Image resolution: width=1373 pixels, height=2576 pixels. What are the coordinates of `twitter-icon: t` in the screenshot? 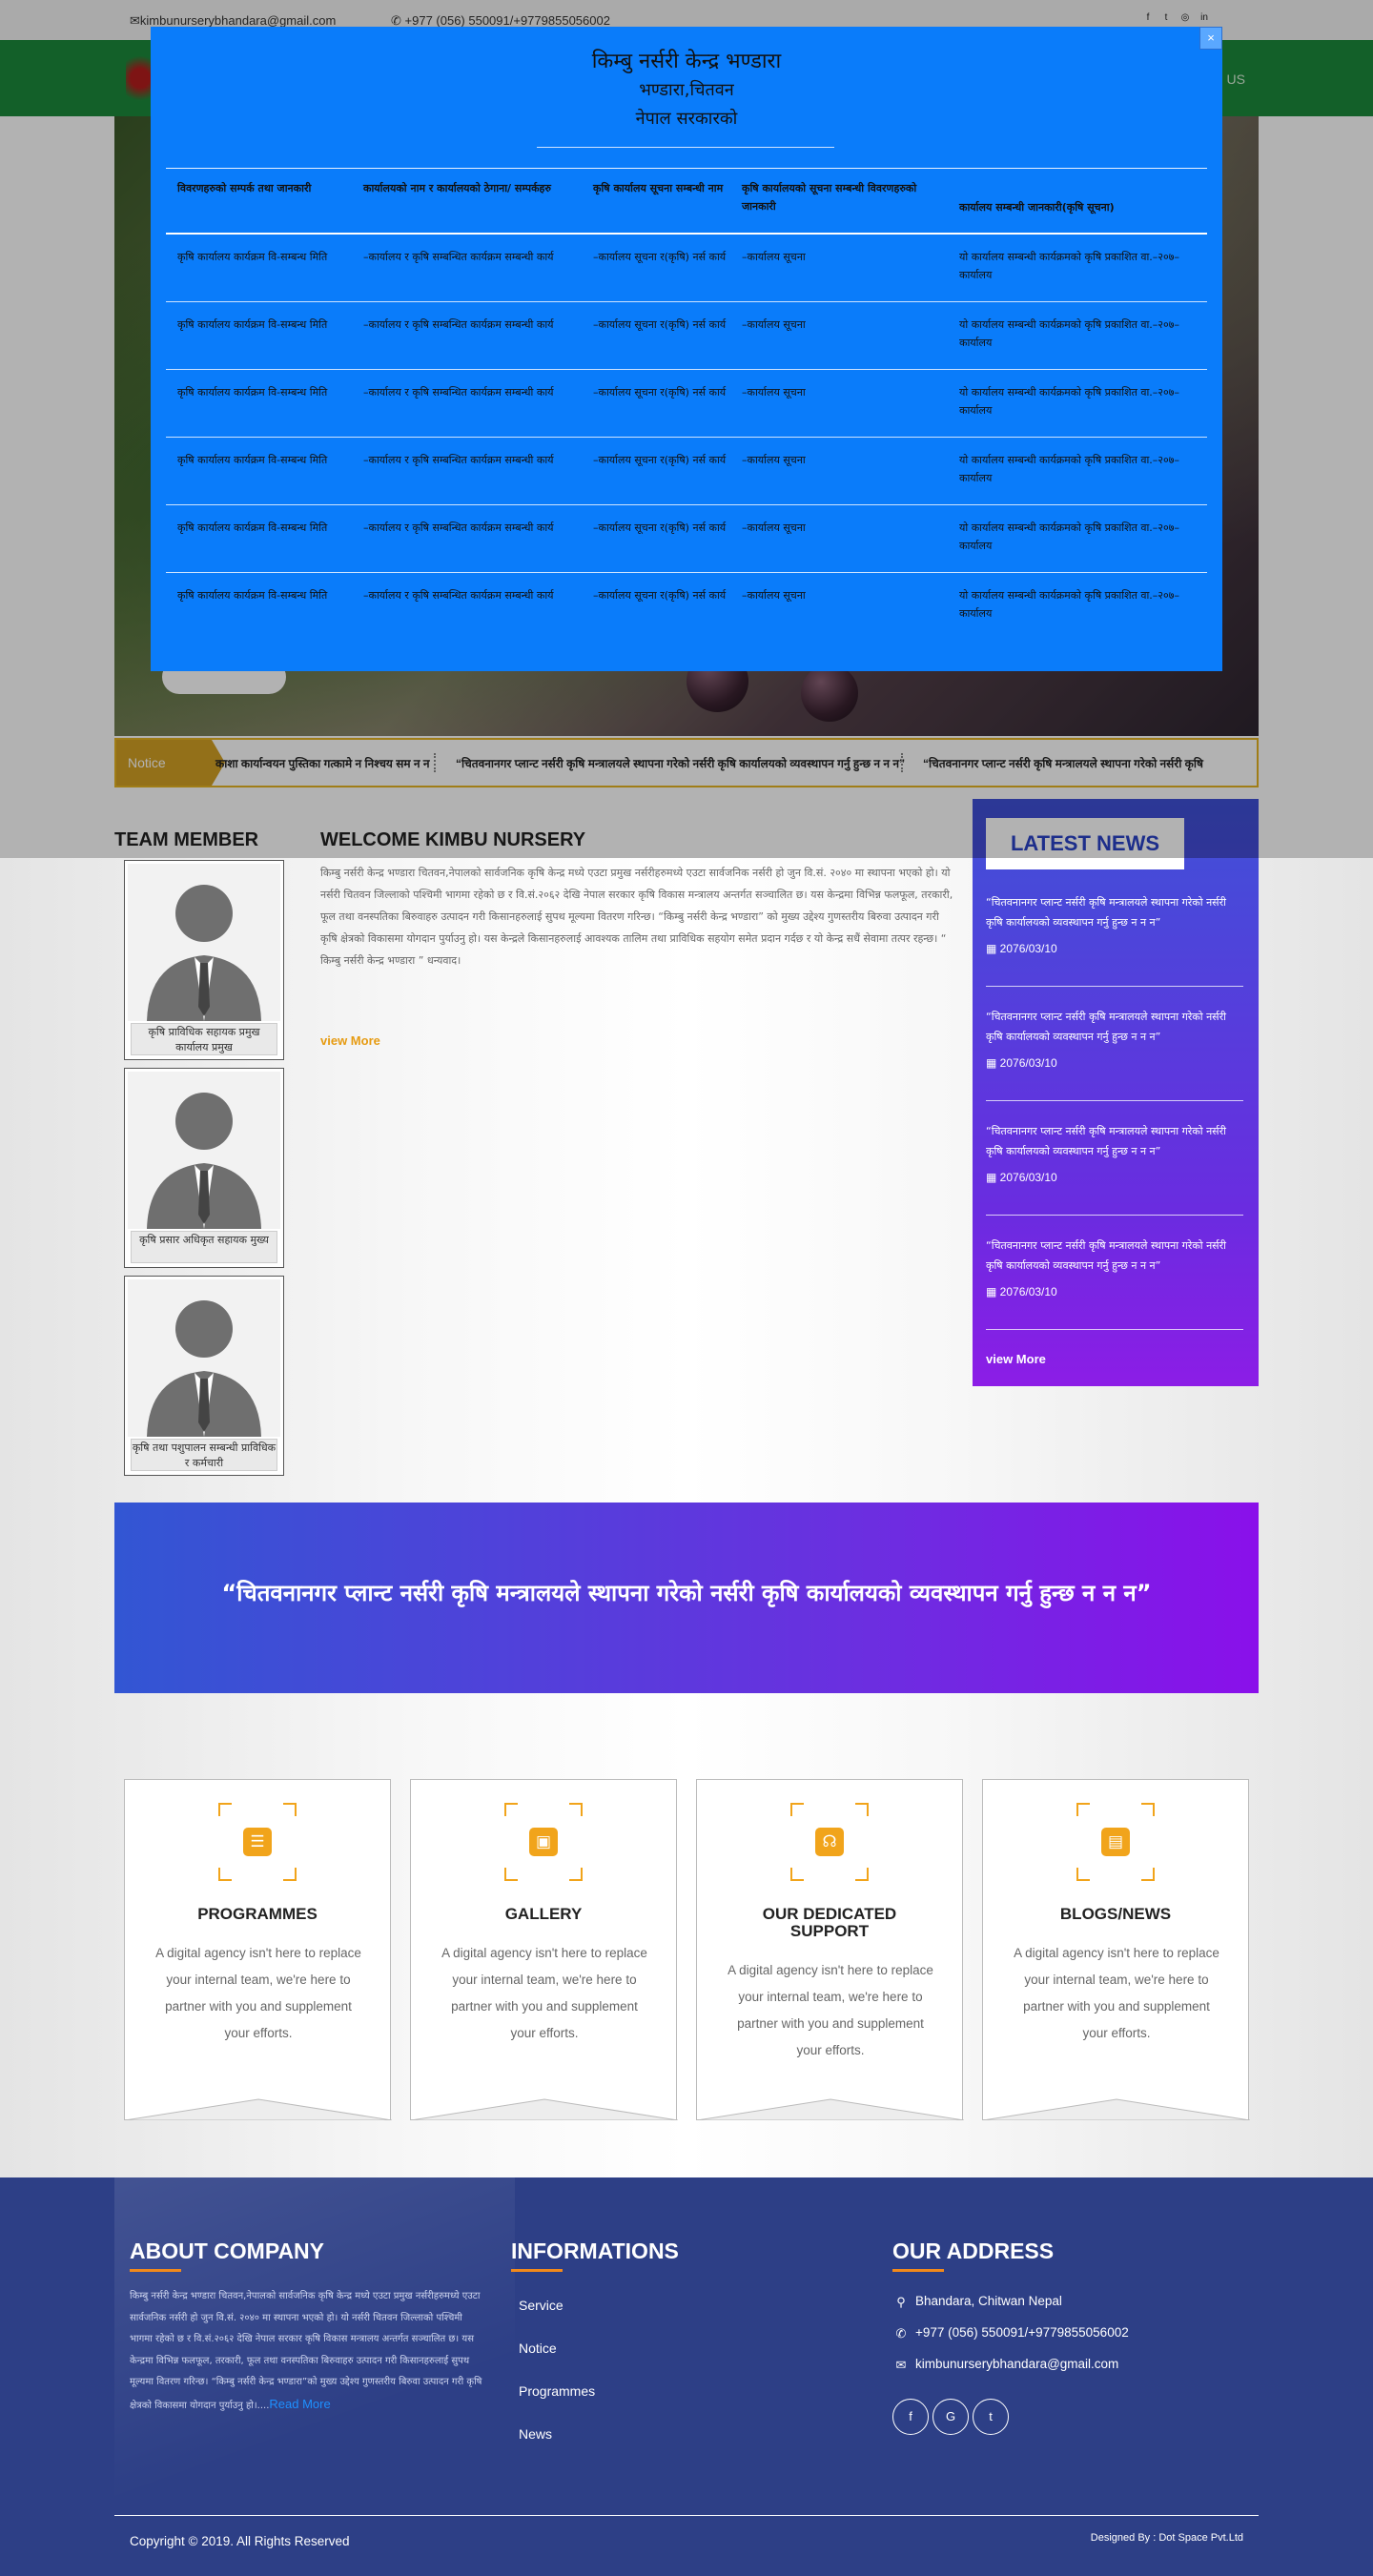 It's located at (991, 2417).